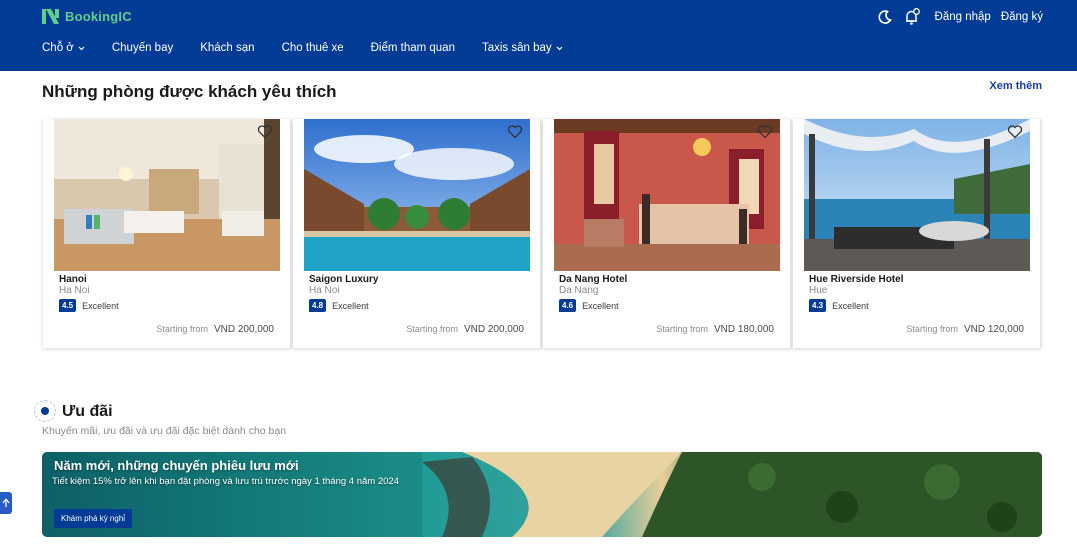 This screenshot has width=1077, height=547. I want to click on hotel-rating: 4.3 Excellent, so click(839, 305).